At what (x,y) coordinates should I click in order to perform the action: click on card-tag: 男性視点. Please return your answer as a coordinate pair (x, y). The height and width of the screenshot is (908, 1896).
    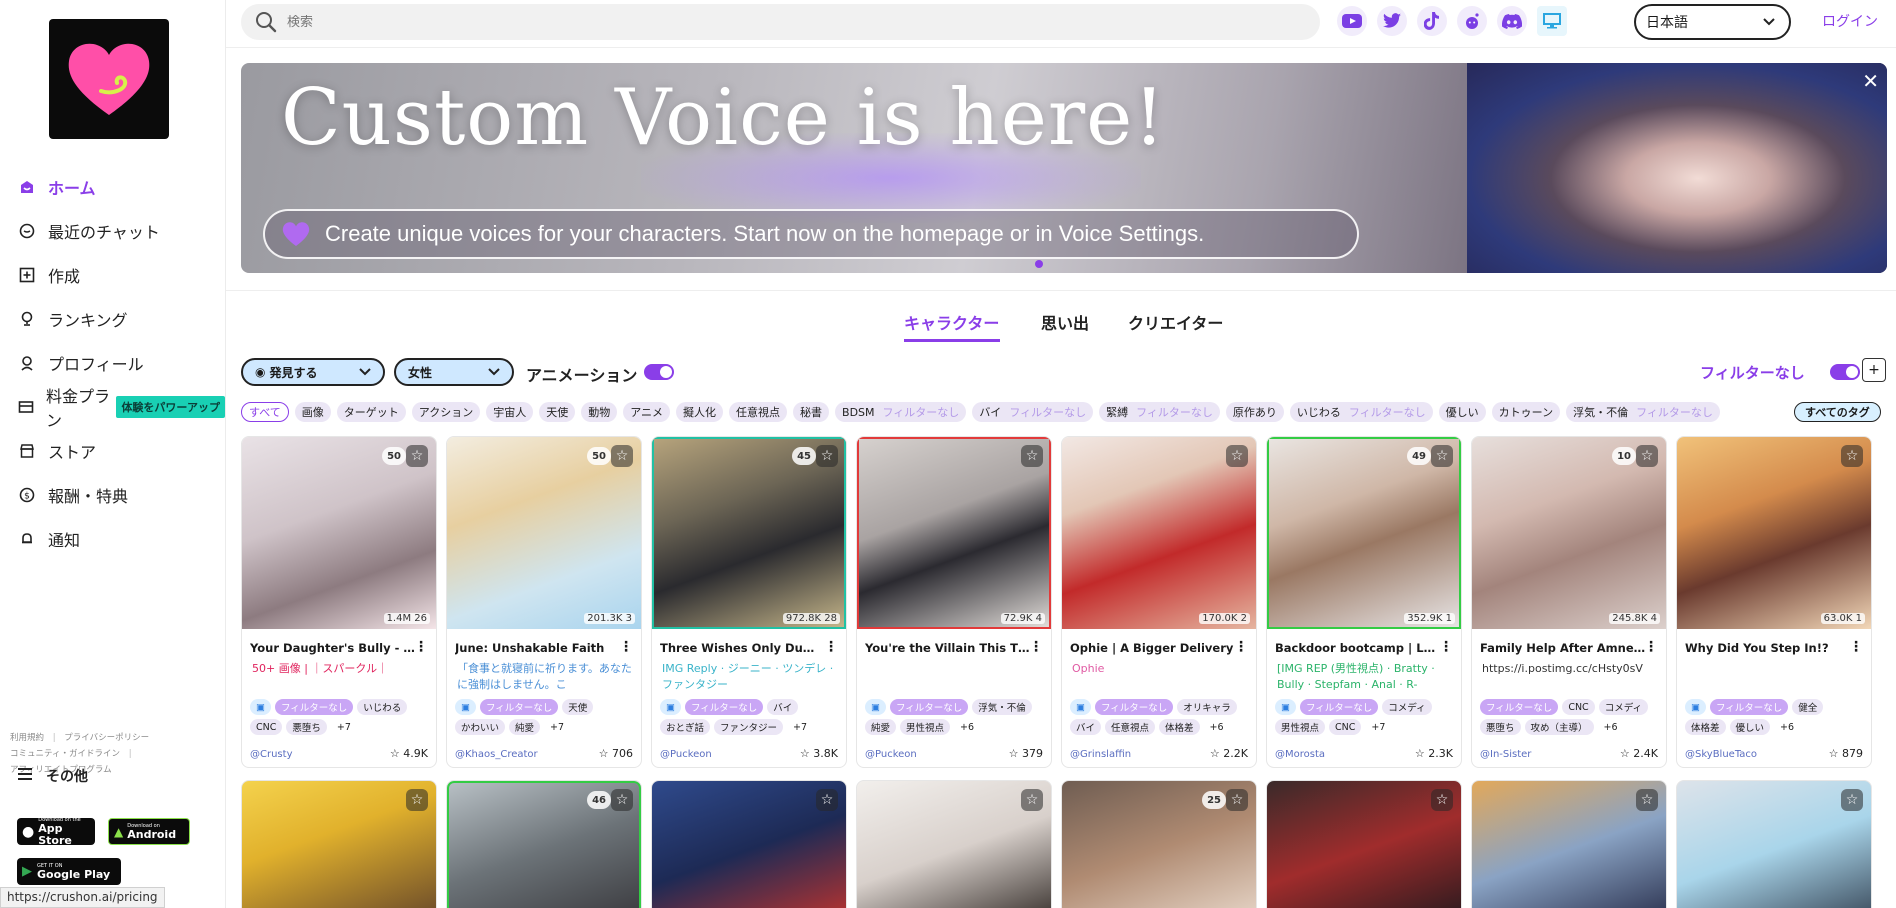
    Looking at the image, I should click on (925, 727).